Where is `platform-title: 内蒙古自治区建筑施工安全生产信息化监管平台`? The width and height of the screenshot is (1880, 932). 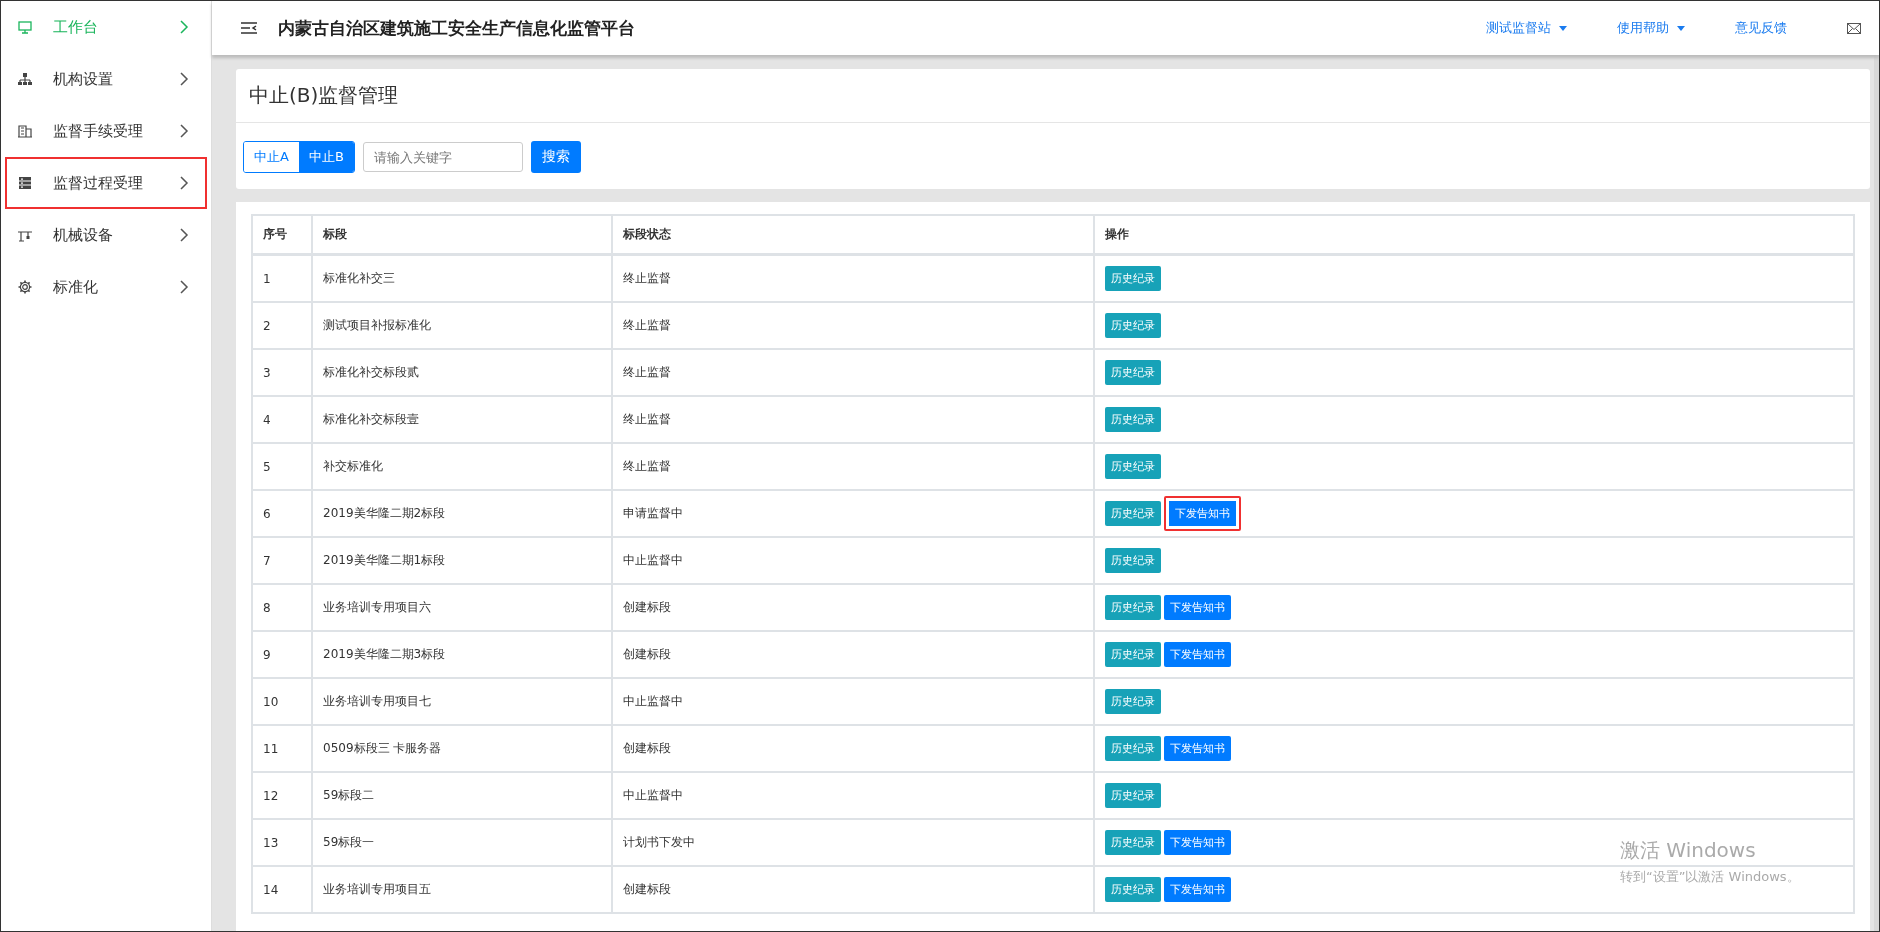
platform-title: 内蒙古自治区建筑施工安全生产信息化监管平台 is located at coordinates (456, 28).